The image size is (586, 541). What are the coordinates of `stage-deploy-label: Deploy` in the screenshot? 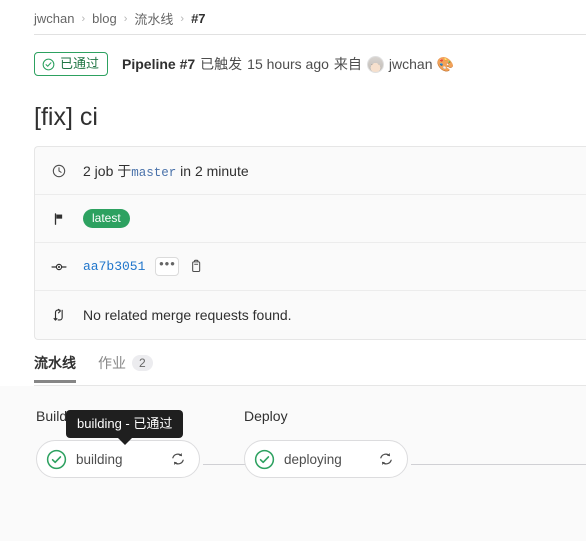 It's located at (266, 416).